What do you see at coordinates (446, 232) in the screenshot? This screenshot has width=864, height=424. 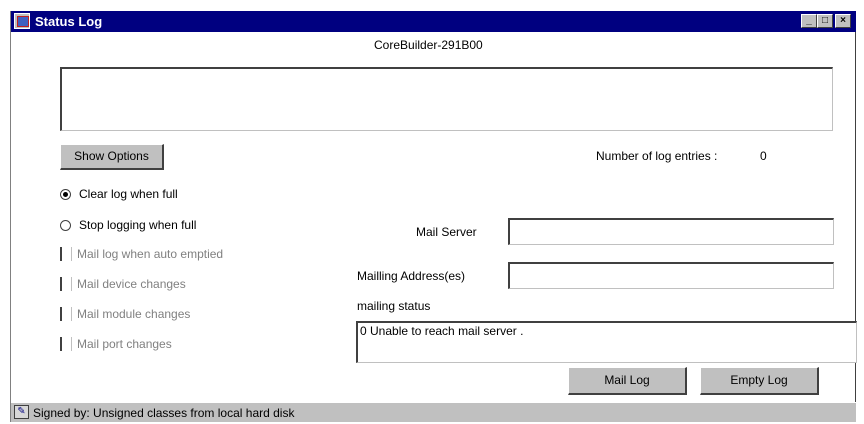 I see `mail-server-label: Mail Server` at bounding box center [446, 232].